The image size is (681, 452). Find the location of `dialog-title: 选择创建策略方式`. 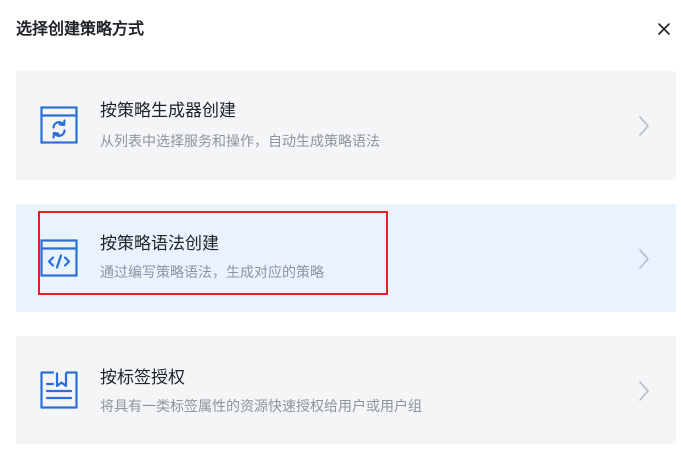

dialog-title: 选择创建策略方式 is located at coordinates (80, 28).